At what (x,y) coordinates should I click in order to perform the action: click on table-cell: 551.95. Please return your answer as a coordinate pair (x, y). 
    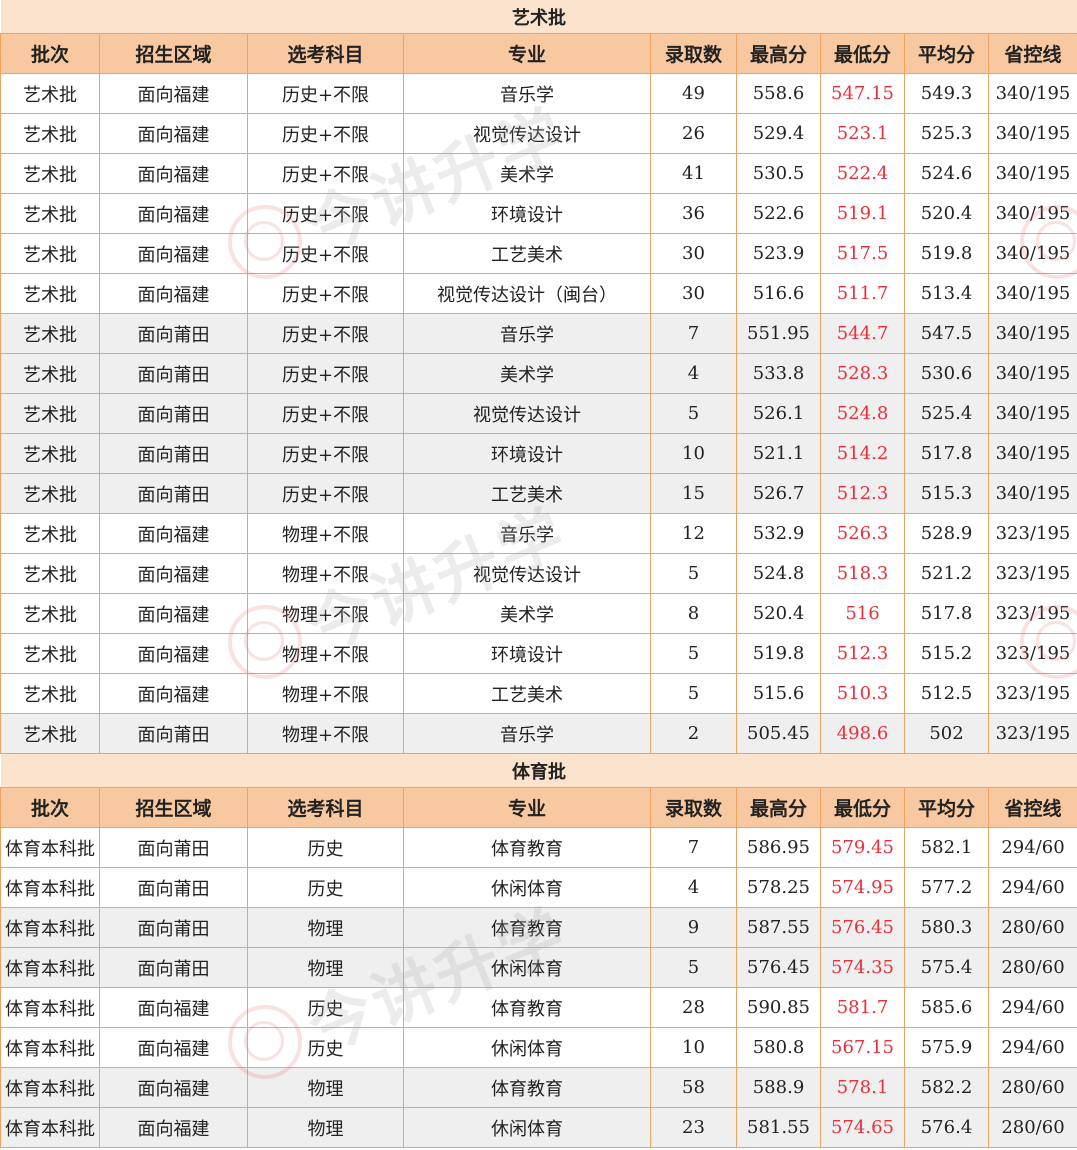
    Looking at the image, I should click on (778, 333).